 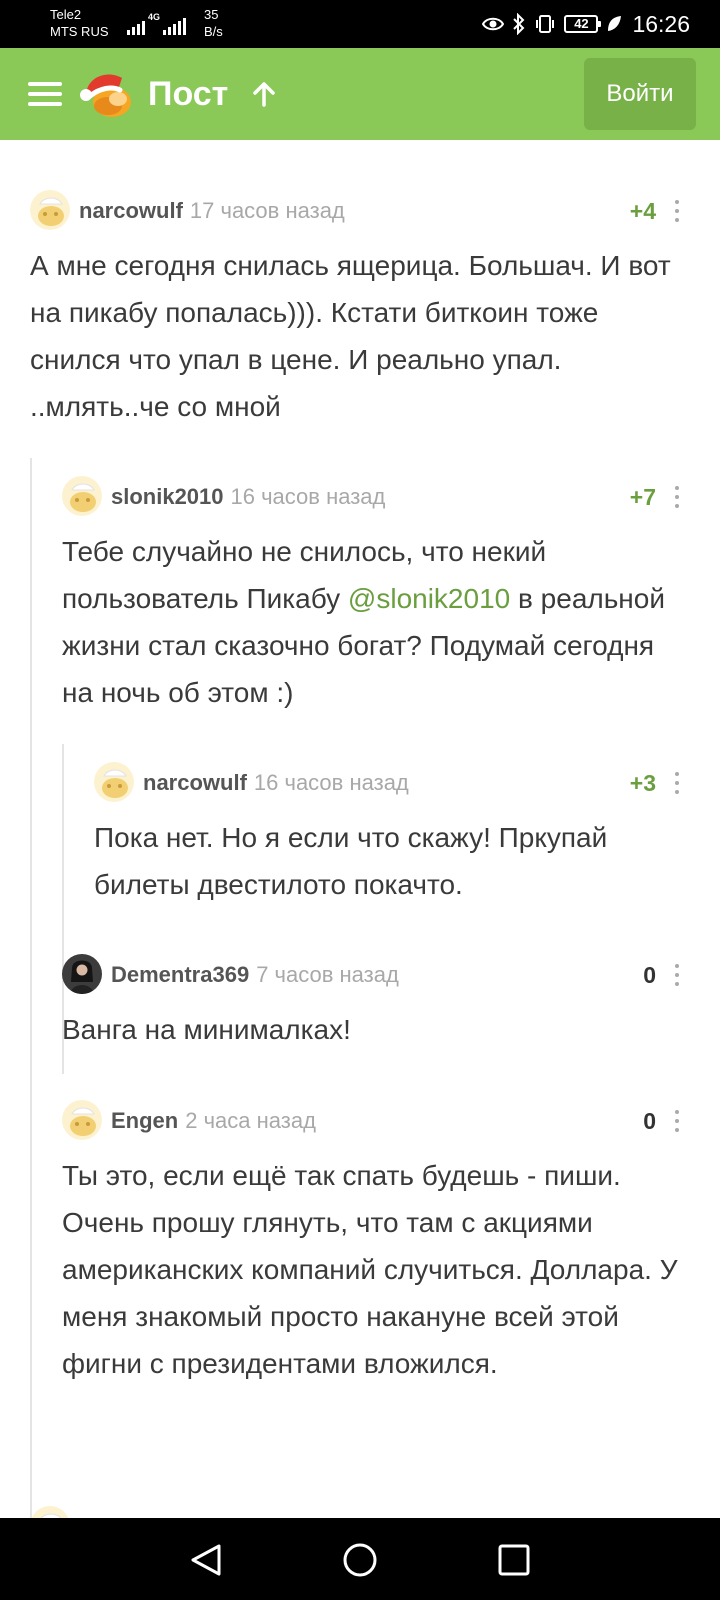 I want to click on comment-header: narcowulf 17 часов назад +4, so click(x=355, y=210).